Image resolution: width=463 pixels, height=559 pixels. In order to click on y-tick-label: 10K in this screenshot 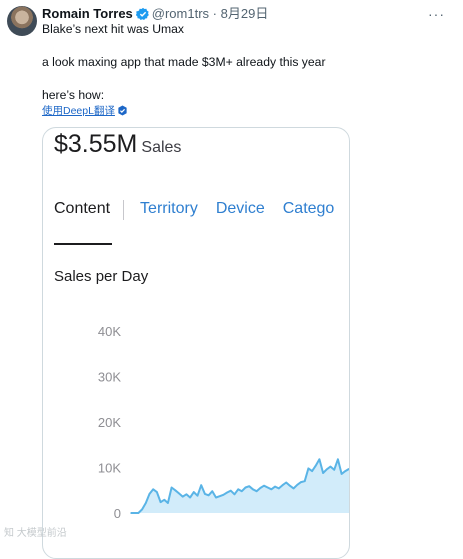, I will do `click(109, 468)`.